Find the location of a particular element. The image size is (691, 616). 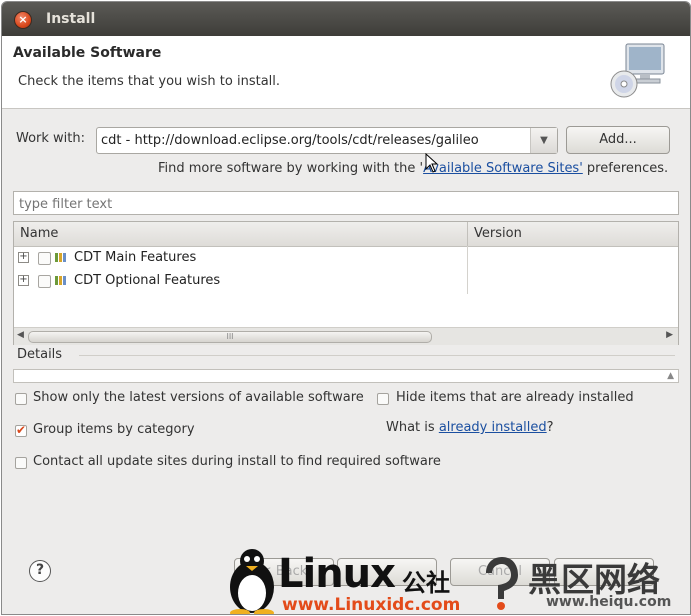

scrollbar-thumb: III is located at coordinates (230, 337).